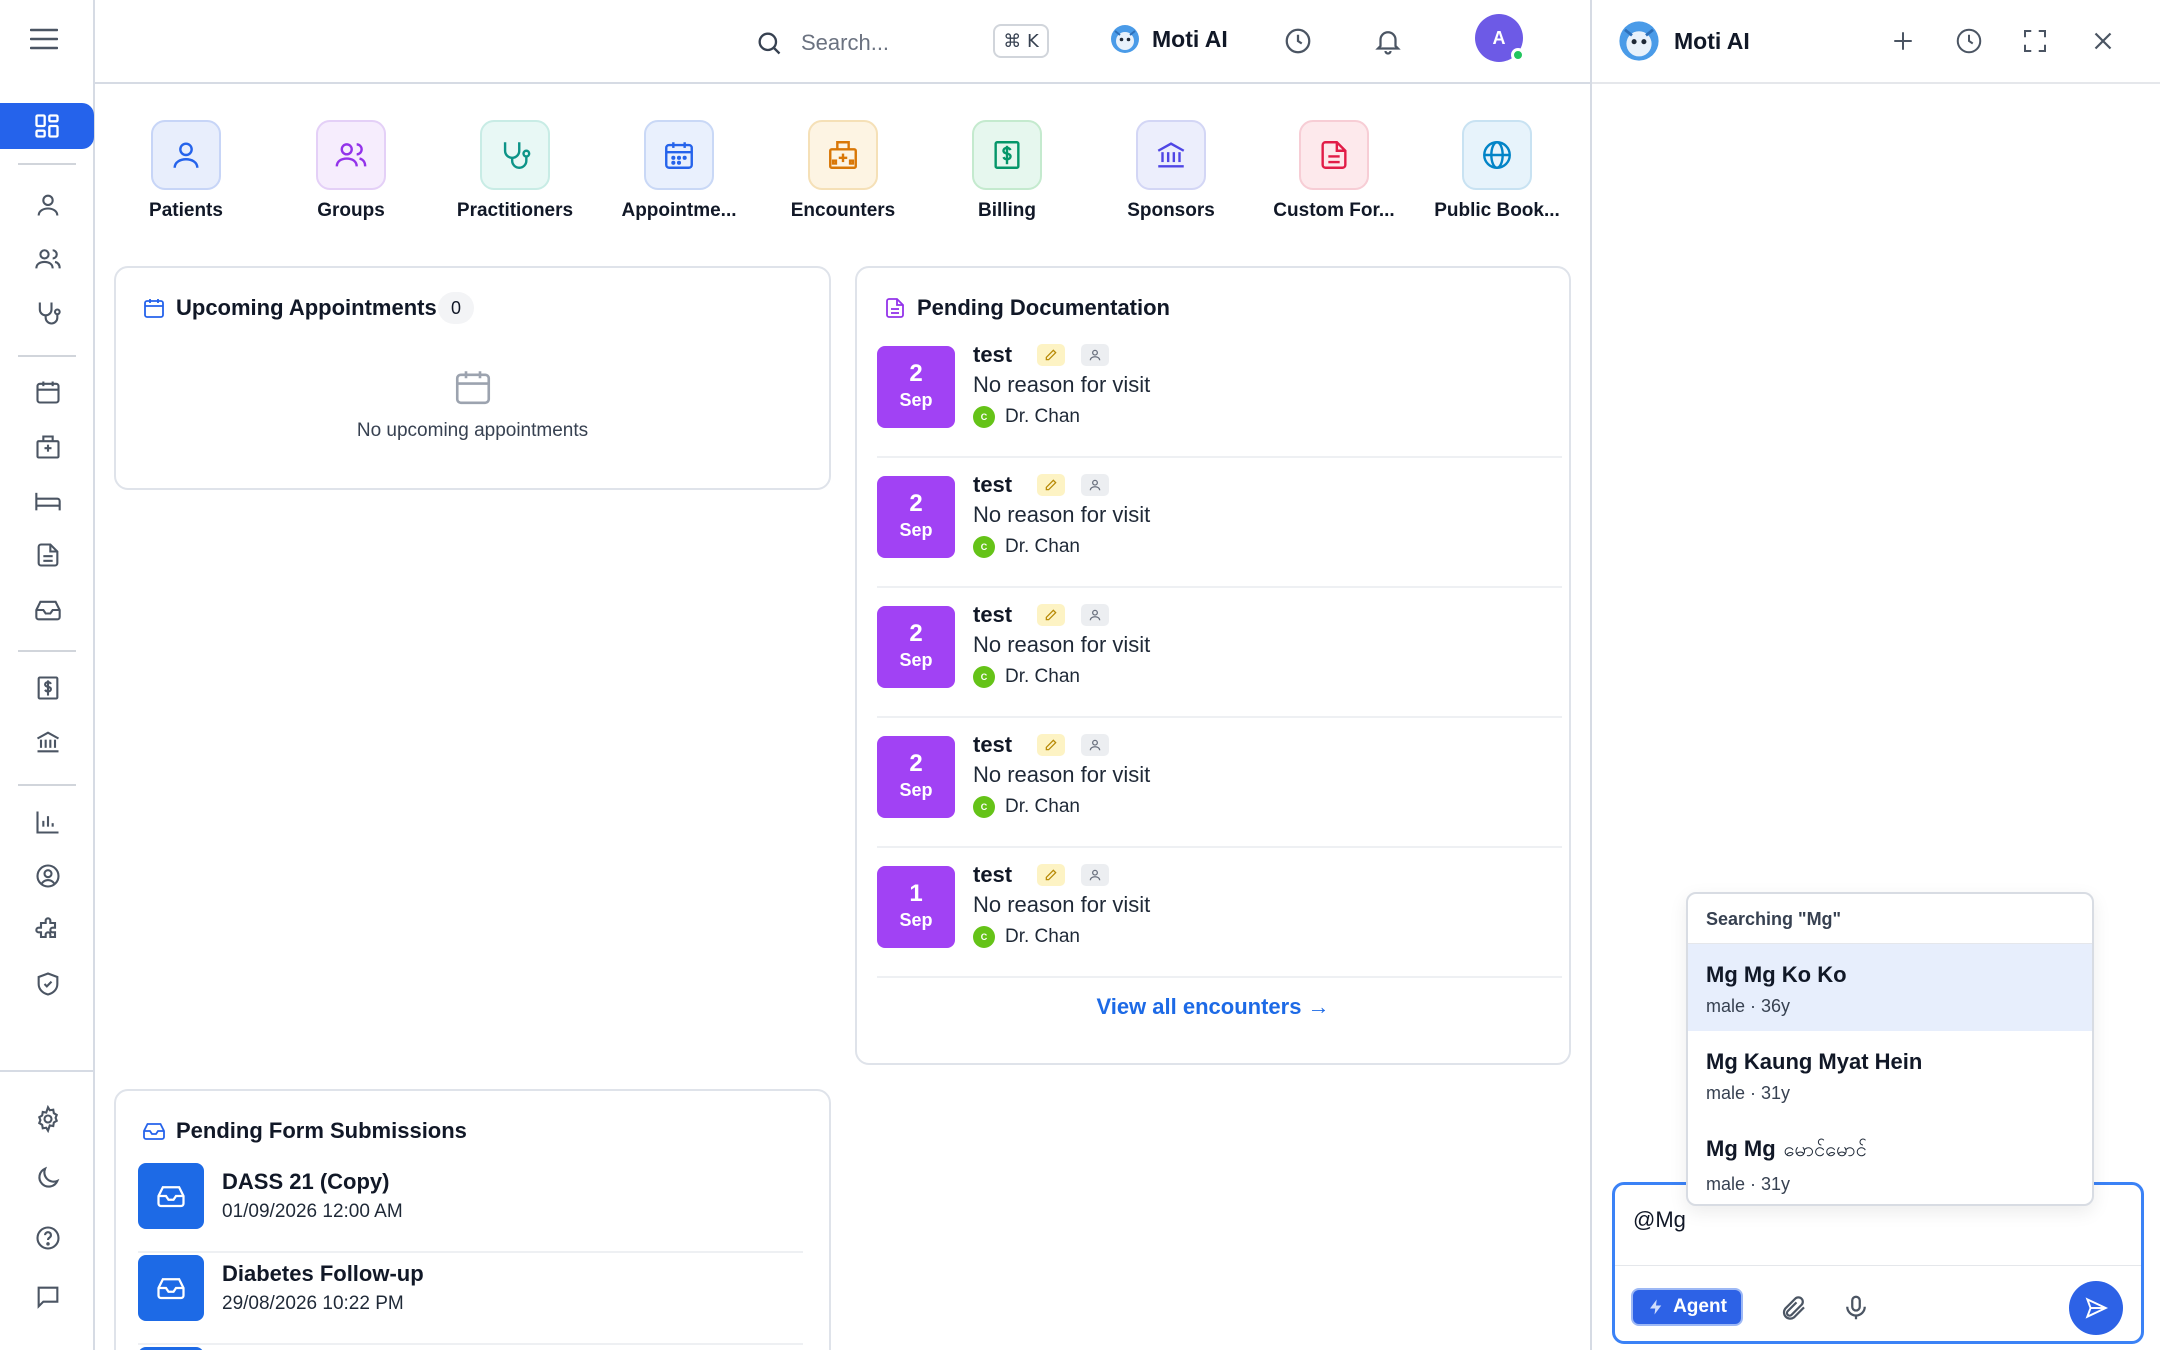 This screenshot has height=1350, width=2160. What do you see at coordinates (1687, 1307) in the screenshot?
I see `agent-mode-button: Agent` at bounding box center [1687, 1307].